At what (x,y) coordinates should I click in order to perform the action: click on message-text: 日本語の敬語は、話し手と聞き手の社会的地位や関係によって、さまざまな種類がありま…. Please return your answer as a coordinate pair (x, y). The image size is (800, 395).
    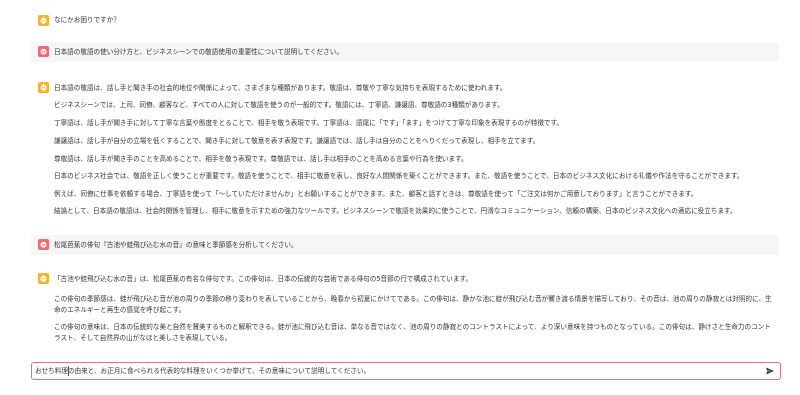
    Looking at the image, I should click on (280, 88).